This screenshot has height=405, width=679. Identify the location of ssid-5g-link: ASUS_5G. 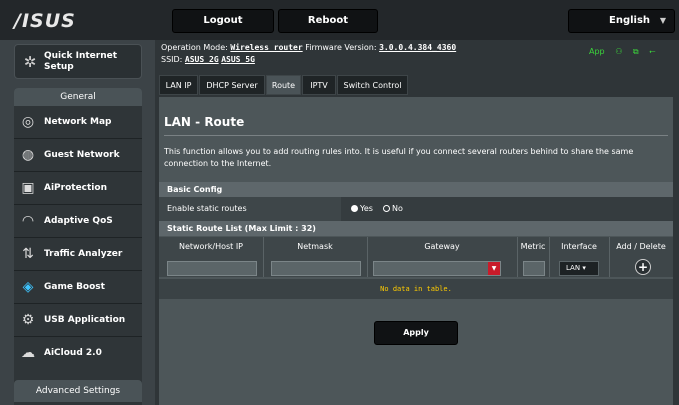
(238, 59).